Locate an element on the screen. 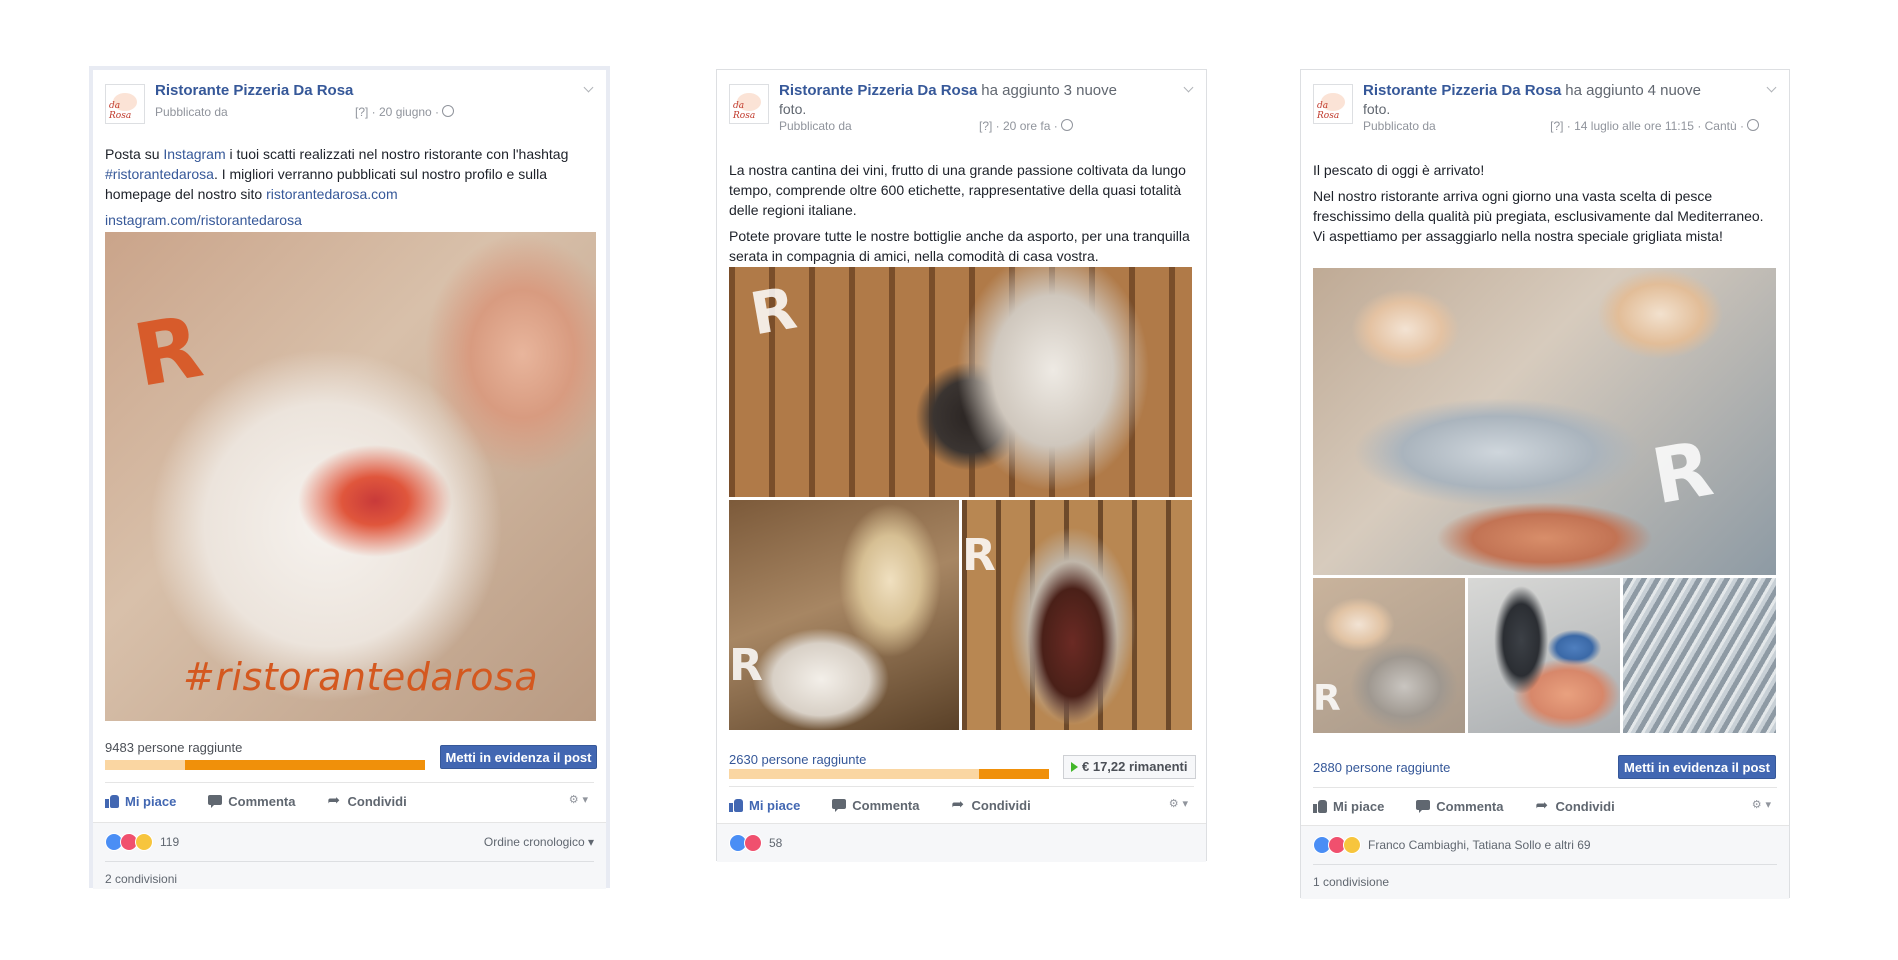  reactions-count: 58 is located at coordinates (775, 843).